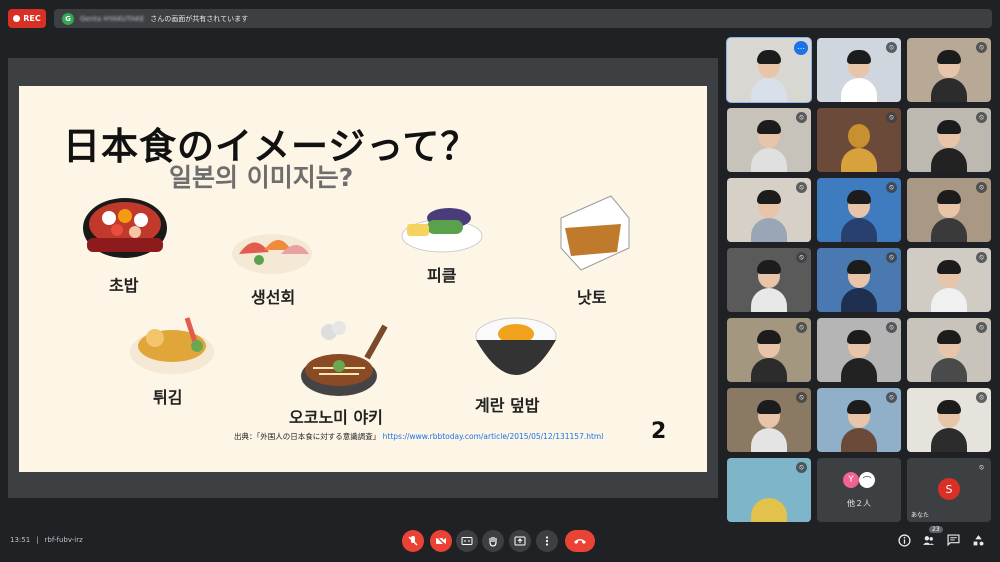 The image size is (1000, 562). Describe the element at coordinates (272, 254) in the screenshot. I see `sashimi-icon` at that location.